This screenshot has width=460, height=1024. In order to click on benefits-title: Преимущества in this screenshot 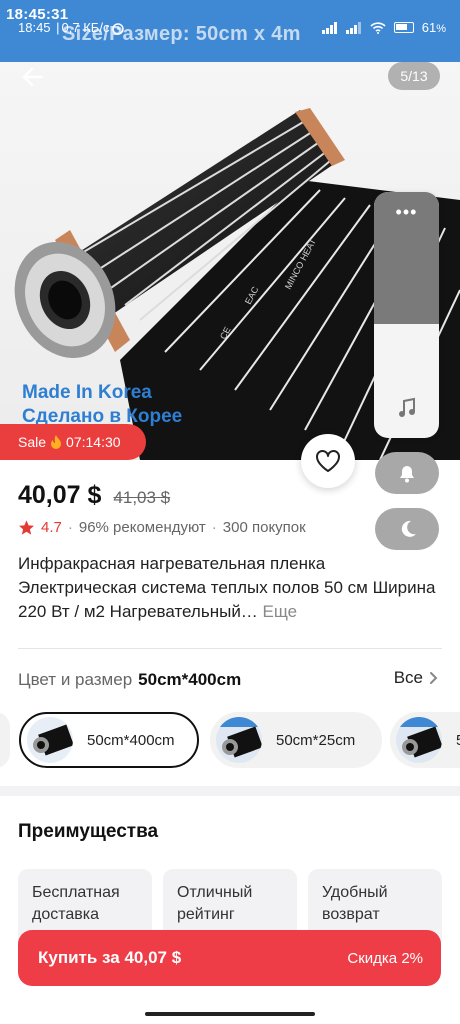, I will do `click(88, 831)`.